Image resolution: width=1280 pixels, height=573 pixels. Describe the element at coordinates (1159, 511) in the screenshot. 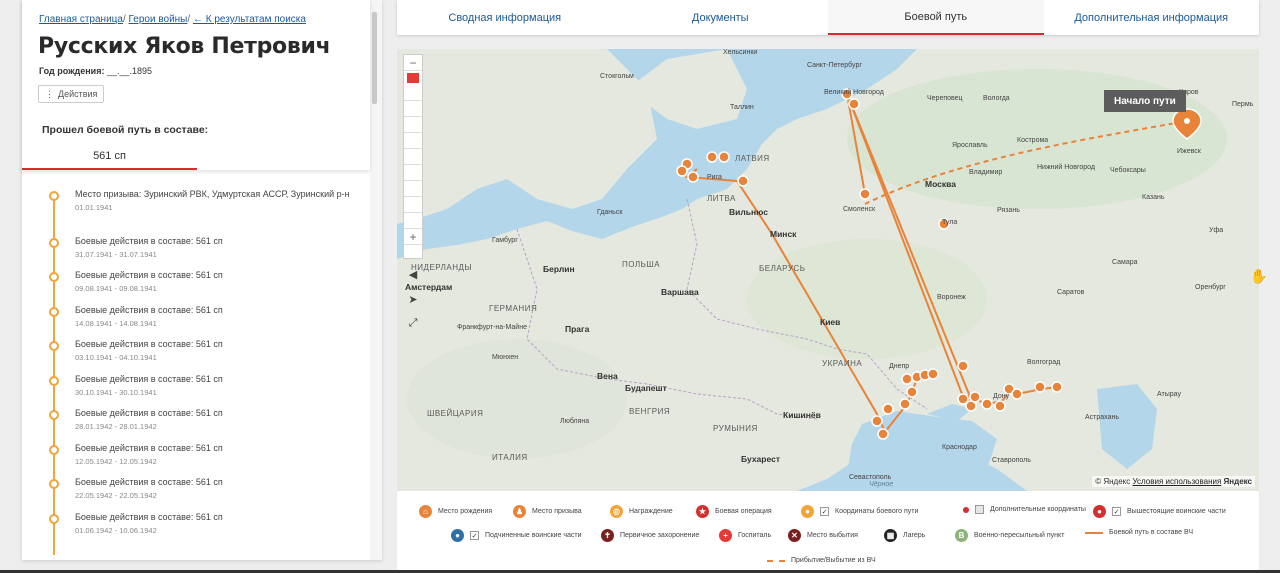

I see `legend-item: ● ✓ Вышестоящие воинские части` at that location.